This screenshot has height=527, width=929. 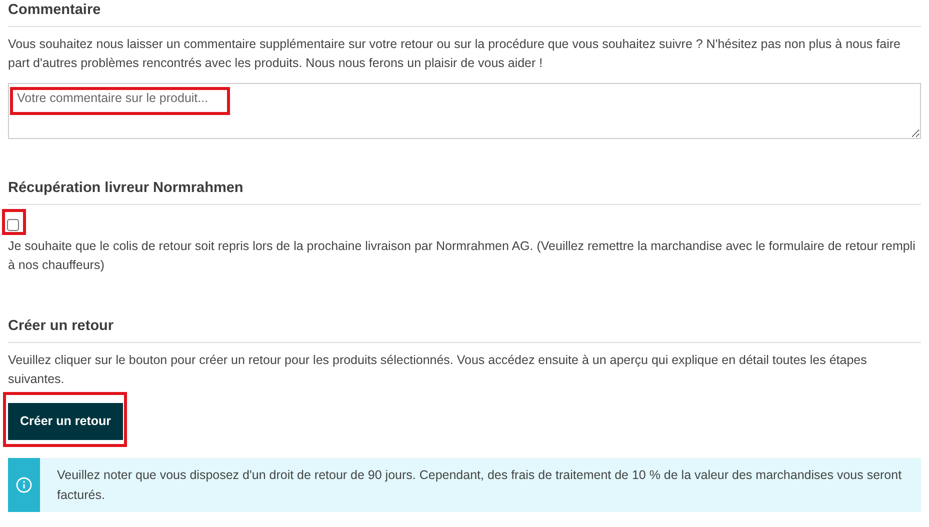 What do you see at coordinates (464, 192) in the screenshot?
I see `section-heading: Récupération livreur Normrahmen` at bounding box center [464, 192].